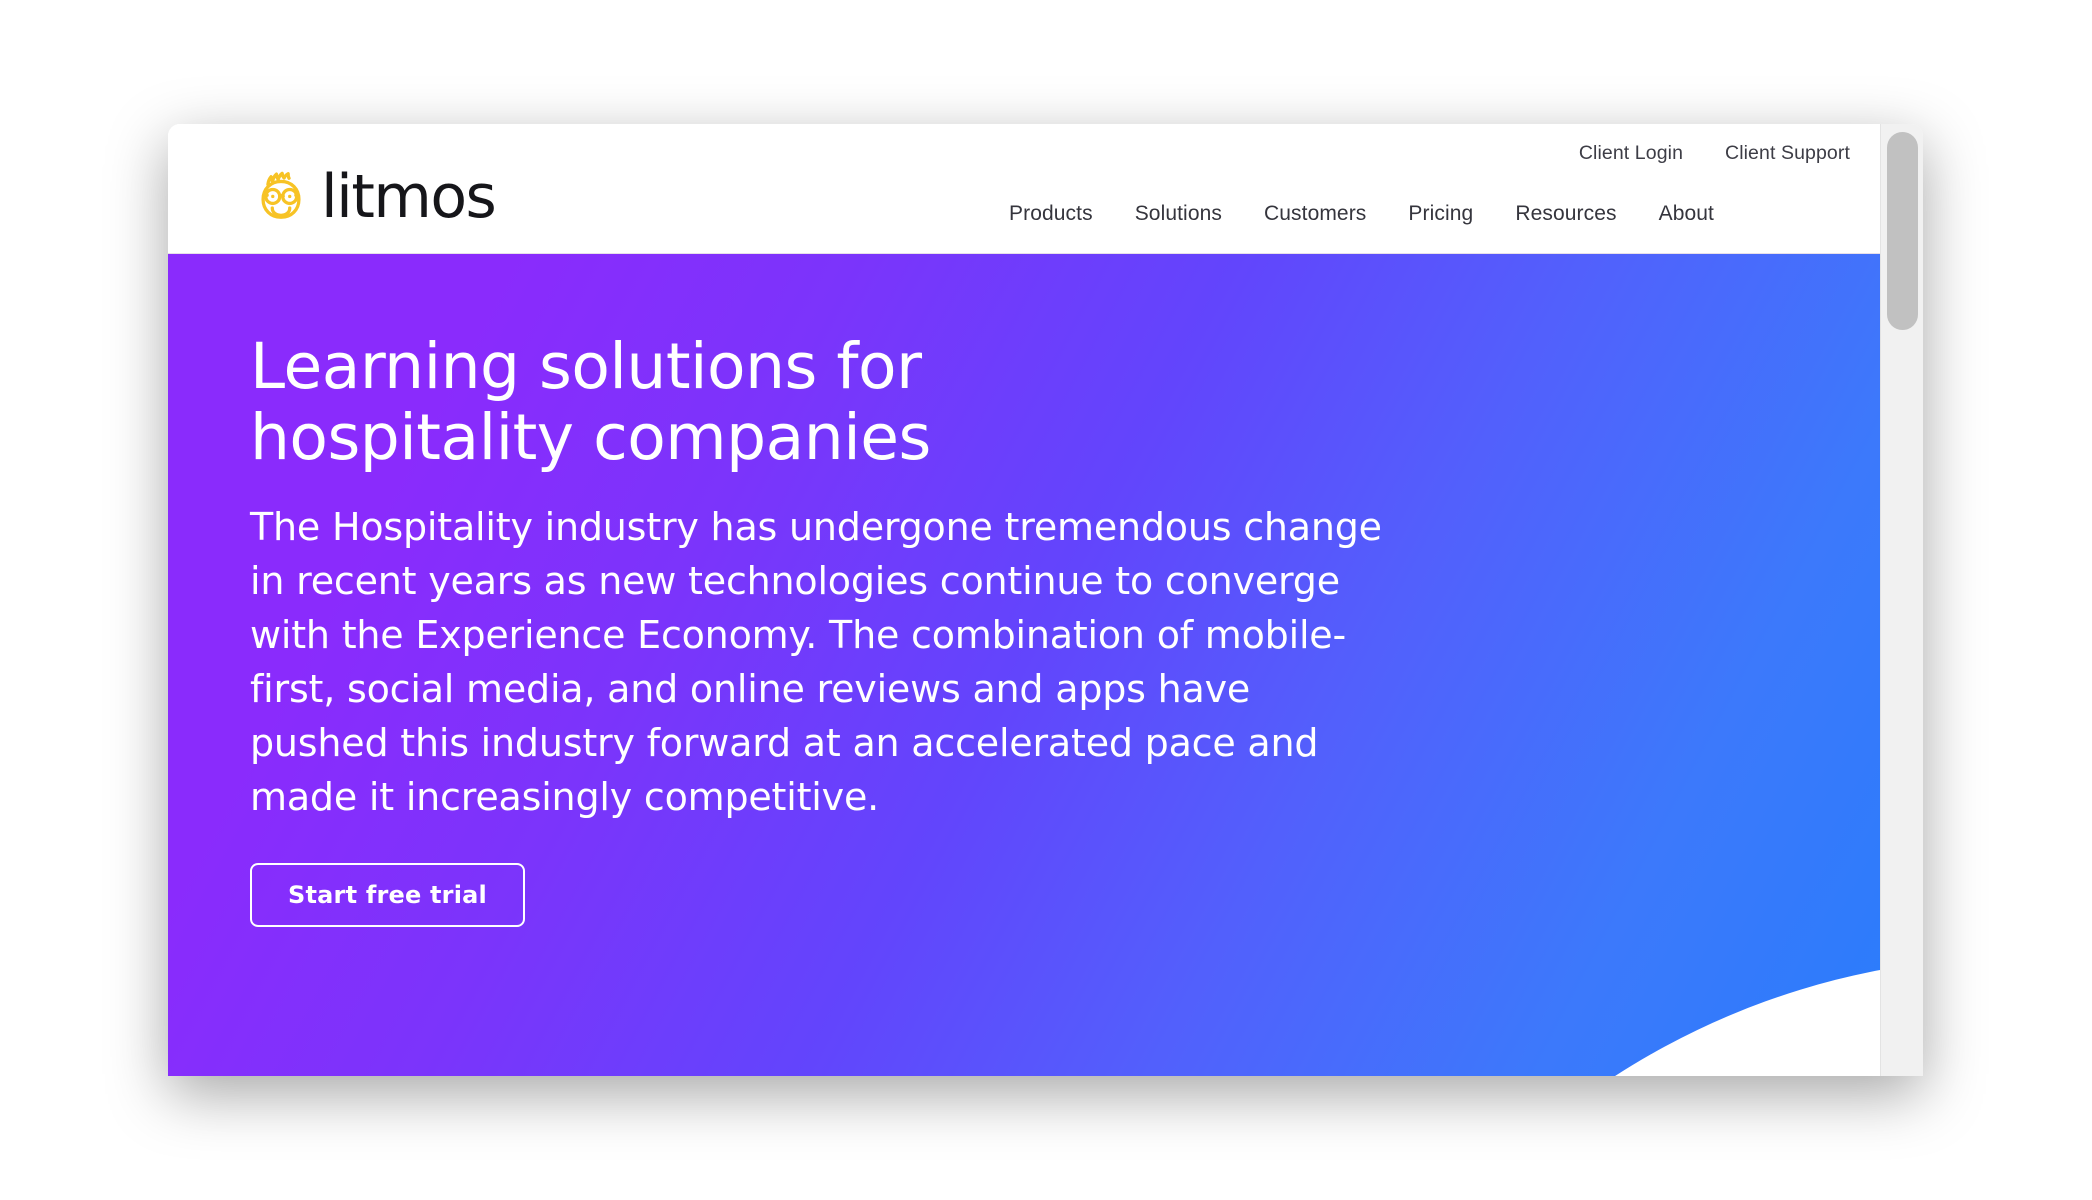 The width and height of the screenshot is (2092, 1200). Describe the element at coordinates (1787, 153) in the screenshot. I see `utility-link-client-support: Client Support` at that location.